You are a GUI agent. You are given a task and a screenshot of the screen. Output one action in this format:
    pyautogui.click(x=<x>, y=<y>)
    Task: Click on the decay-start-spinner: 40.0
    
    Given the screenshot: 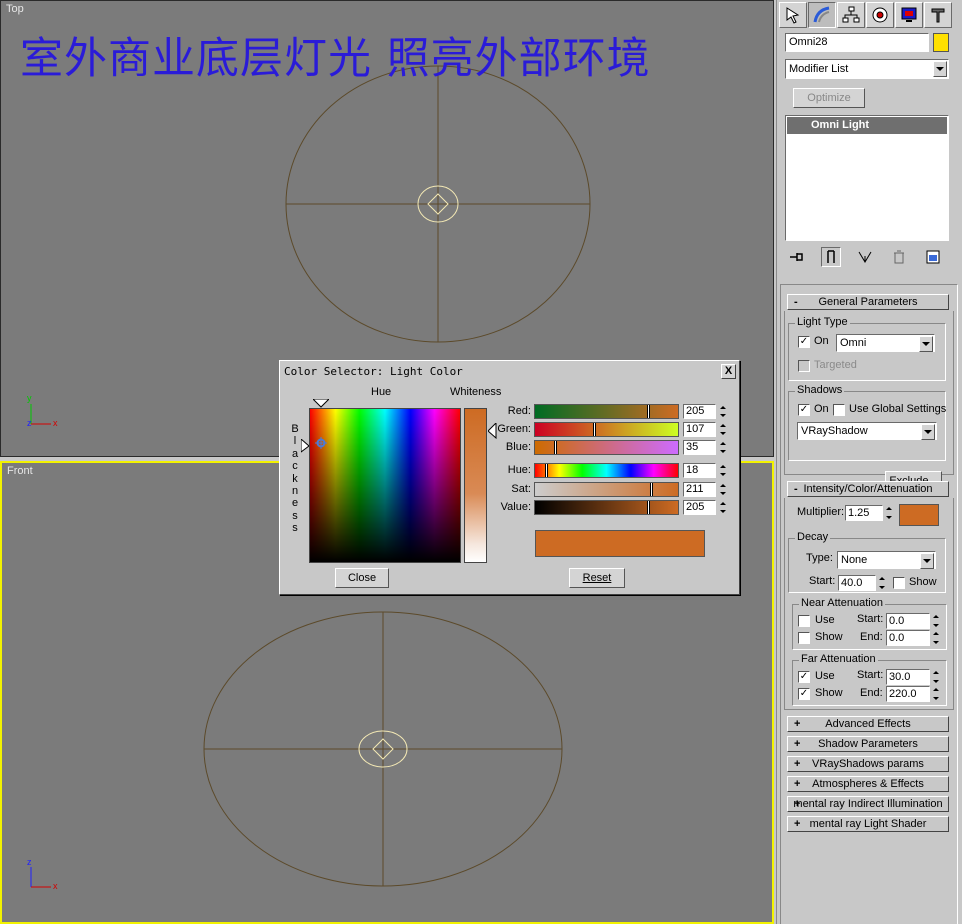 What is the action you would take?
    pyautogui.click(x=864, y=583)
    